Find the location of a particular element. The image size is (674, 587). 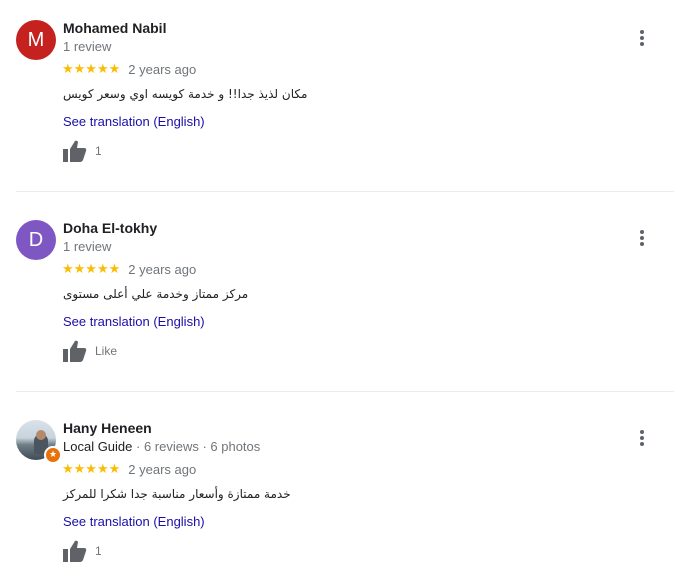

like-button: Like is located at coordinates (90, 351).